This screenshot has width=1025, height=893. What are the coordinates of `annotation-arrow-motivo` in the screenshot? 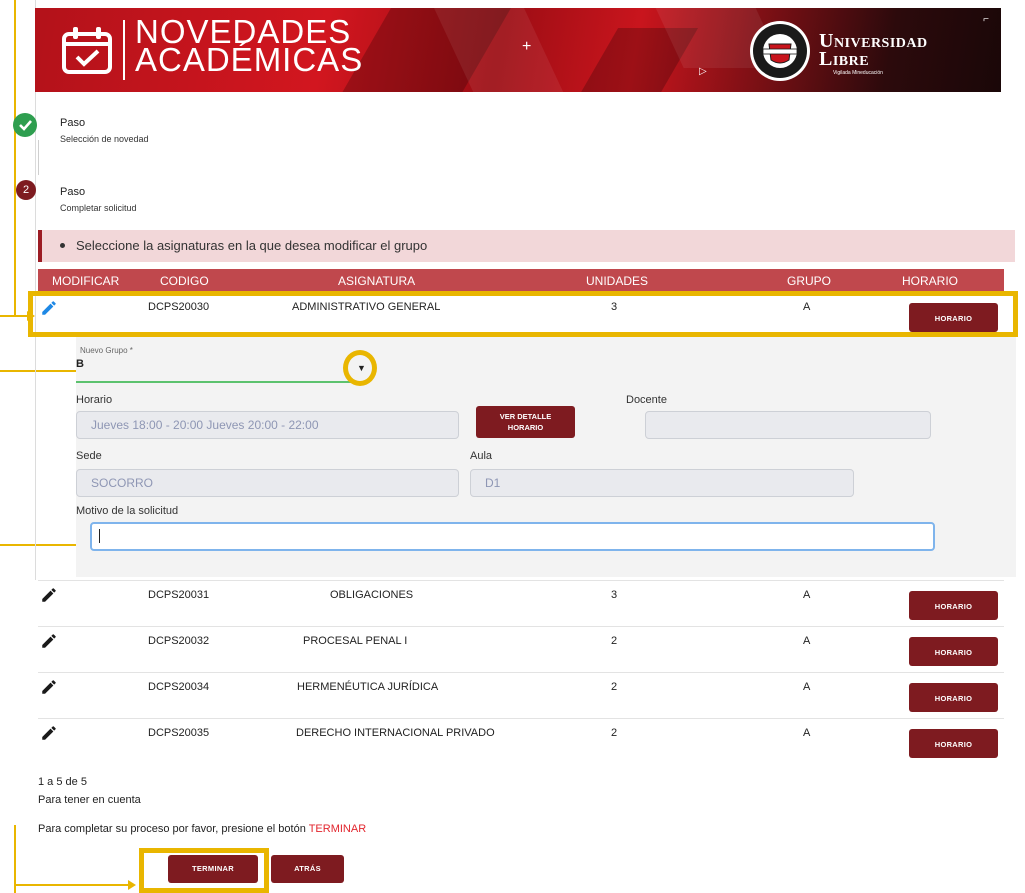 It's located at (39, 545).